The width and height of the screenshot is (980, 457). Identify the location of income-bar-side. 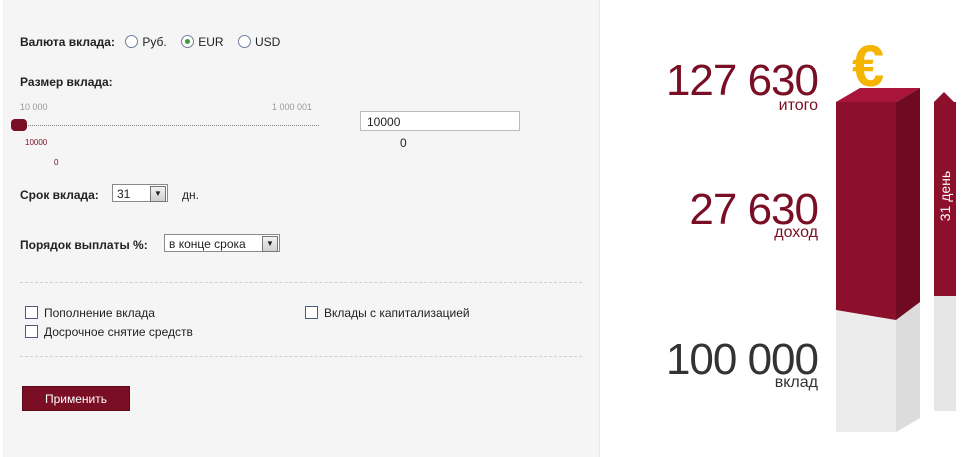
(908, 204).